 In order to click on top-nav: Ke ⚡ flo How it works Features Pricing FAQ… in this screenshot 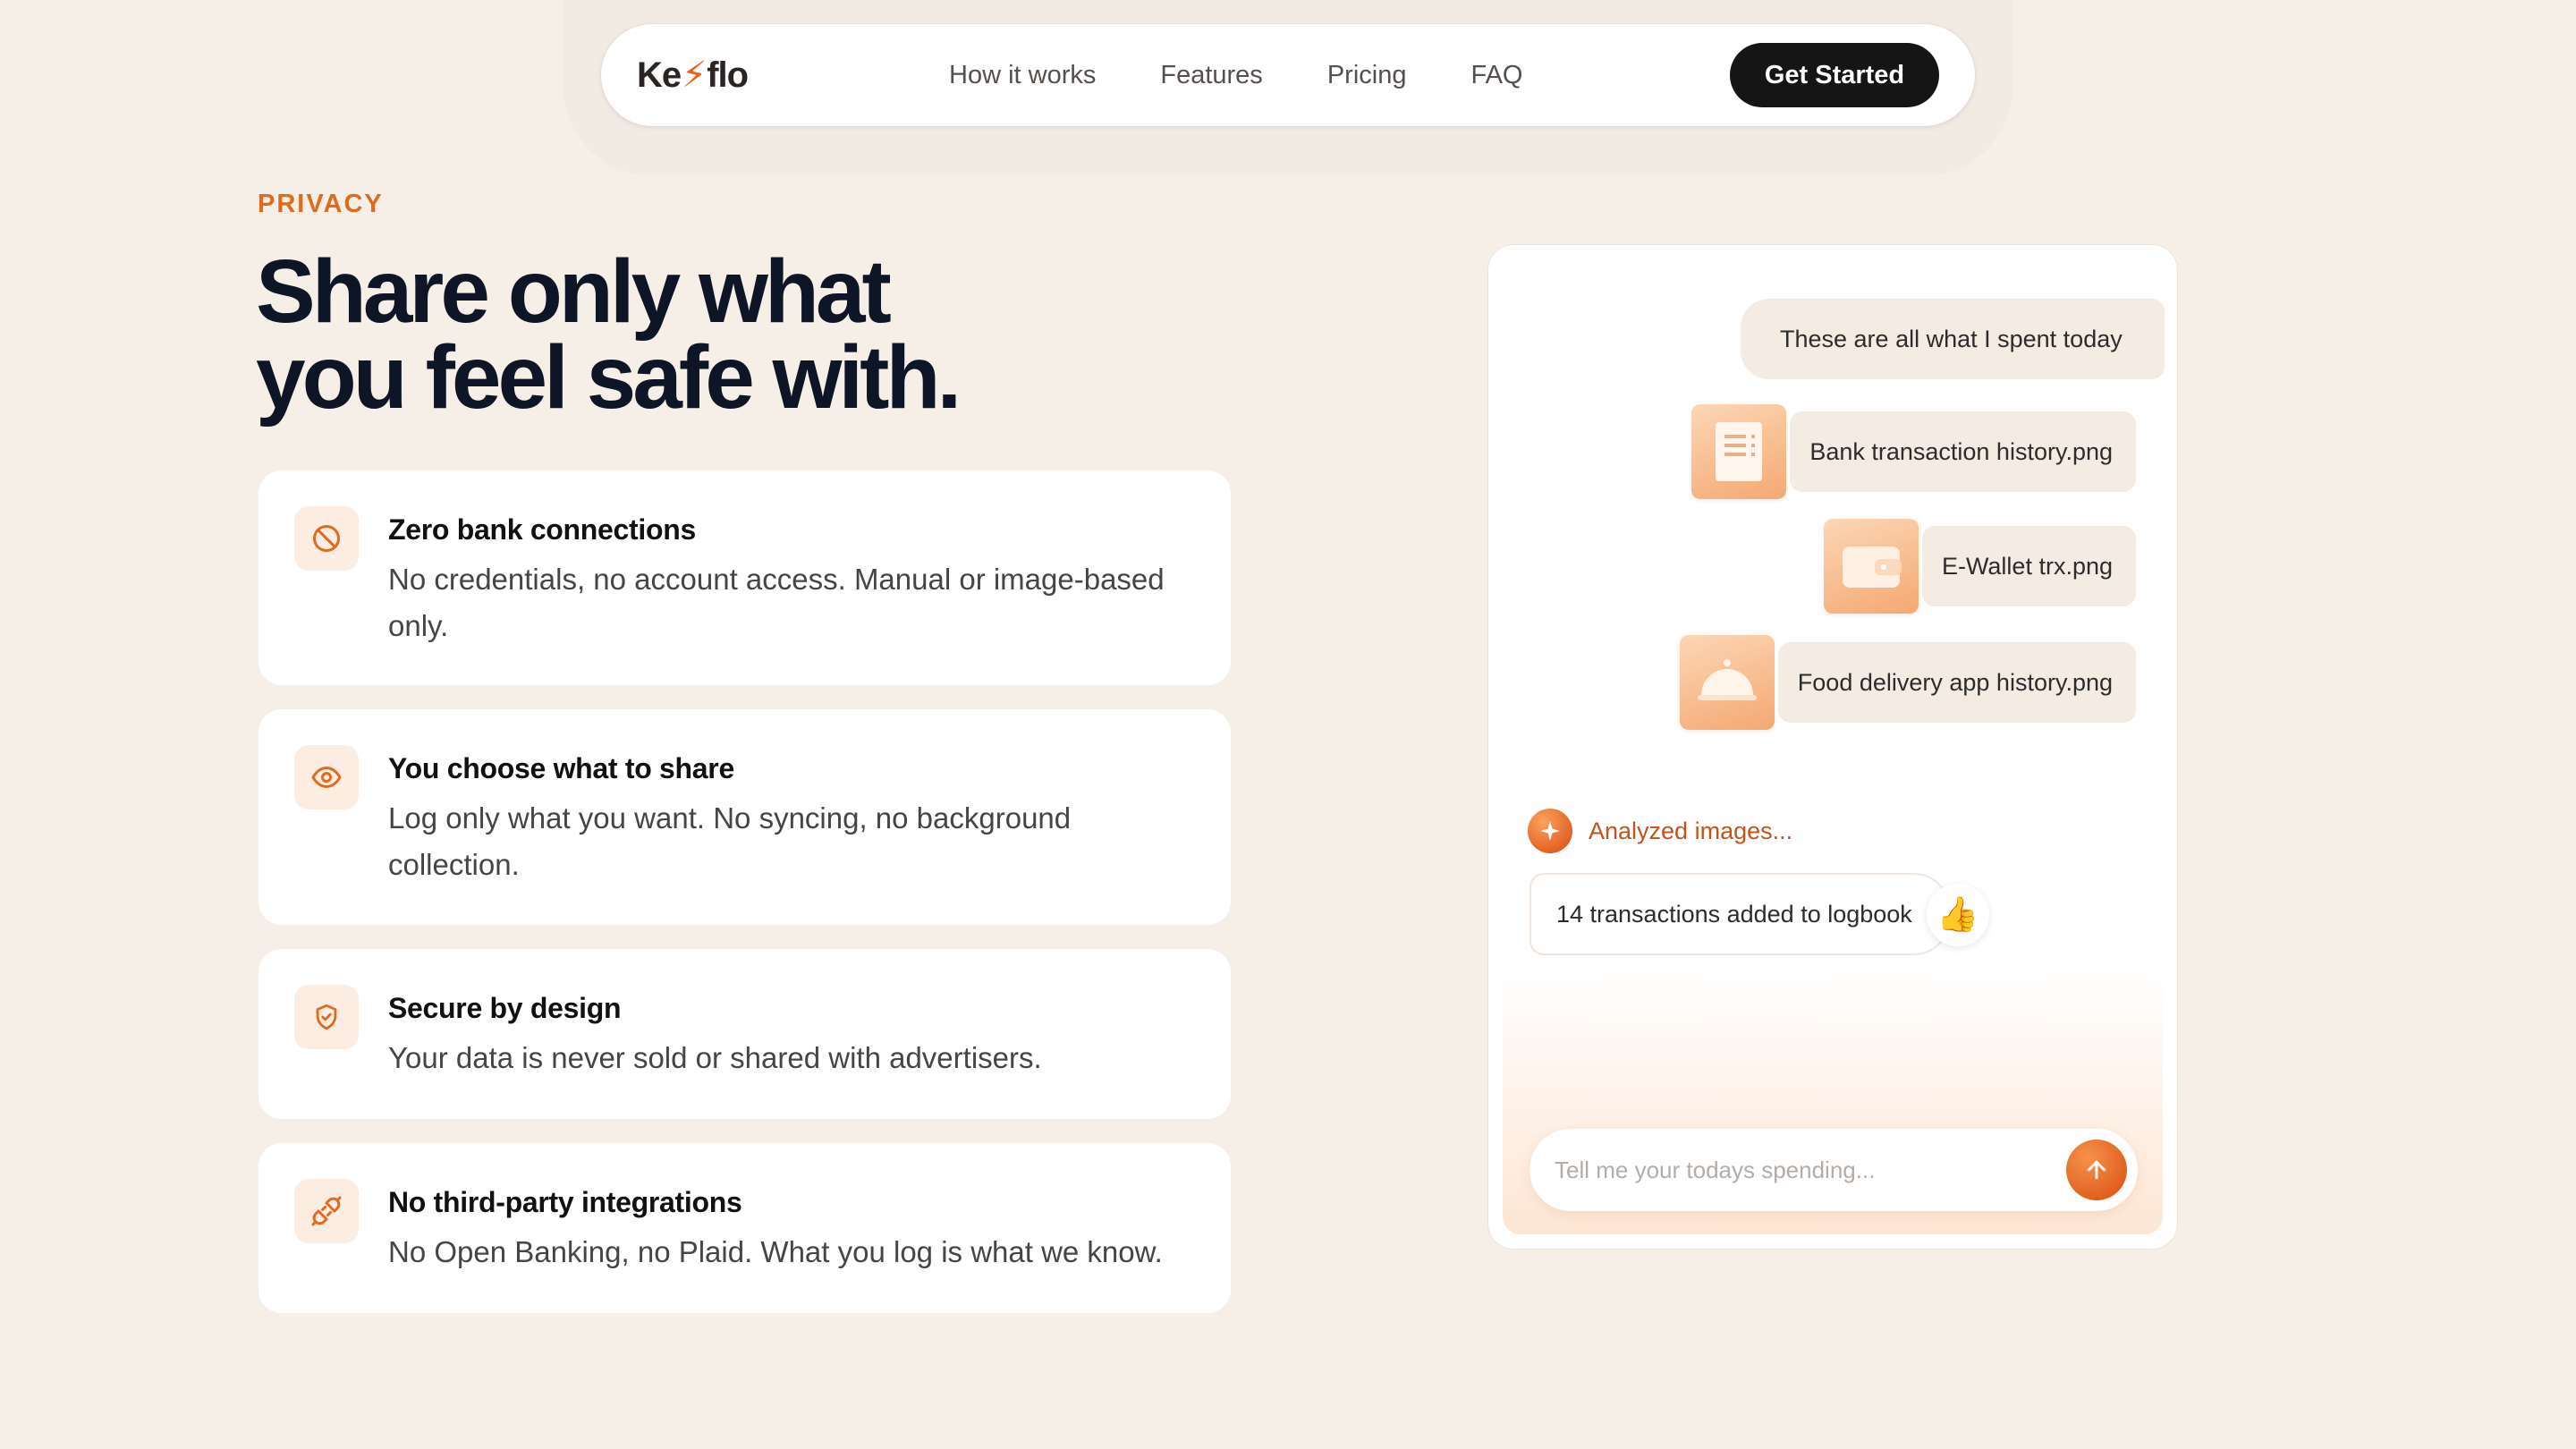, I will do `click(1288, 75)`.